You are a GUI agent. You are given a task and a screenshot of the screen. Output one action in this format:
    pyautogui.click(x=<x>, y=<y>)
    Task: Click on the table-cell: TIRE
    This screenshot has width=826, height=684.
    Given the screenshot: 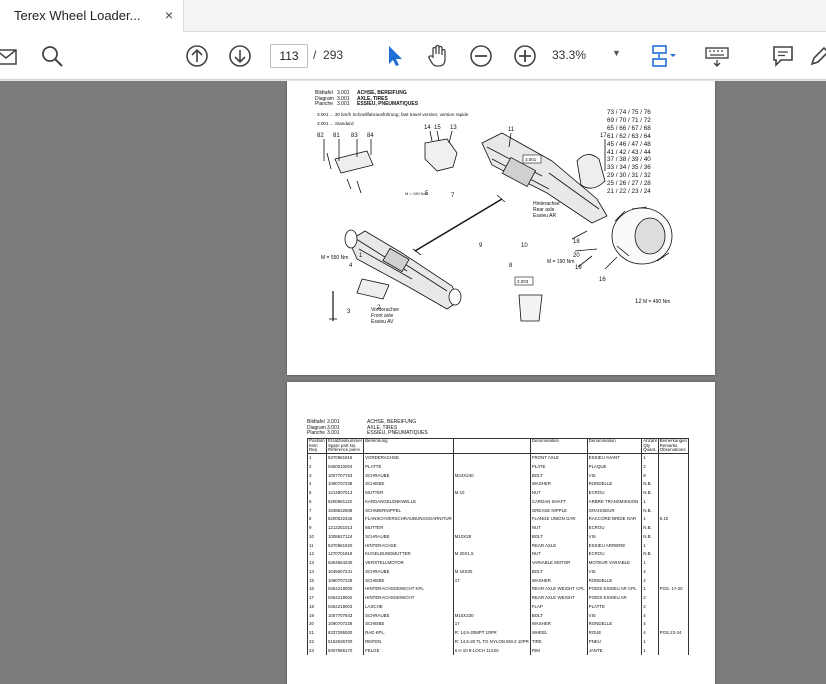 What is the action you would take?
    pyautogui.click(x=558, y=642)
    